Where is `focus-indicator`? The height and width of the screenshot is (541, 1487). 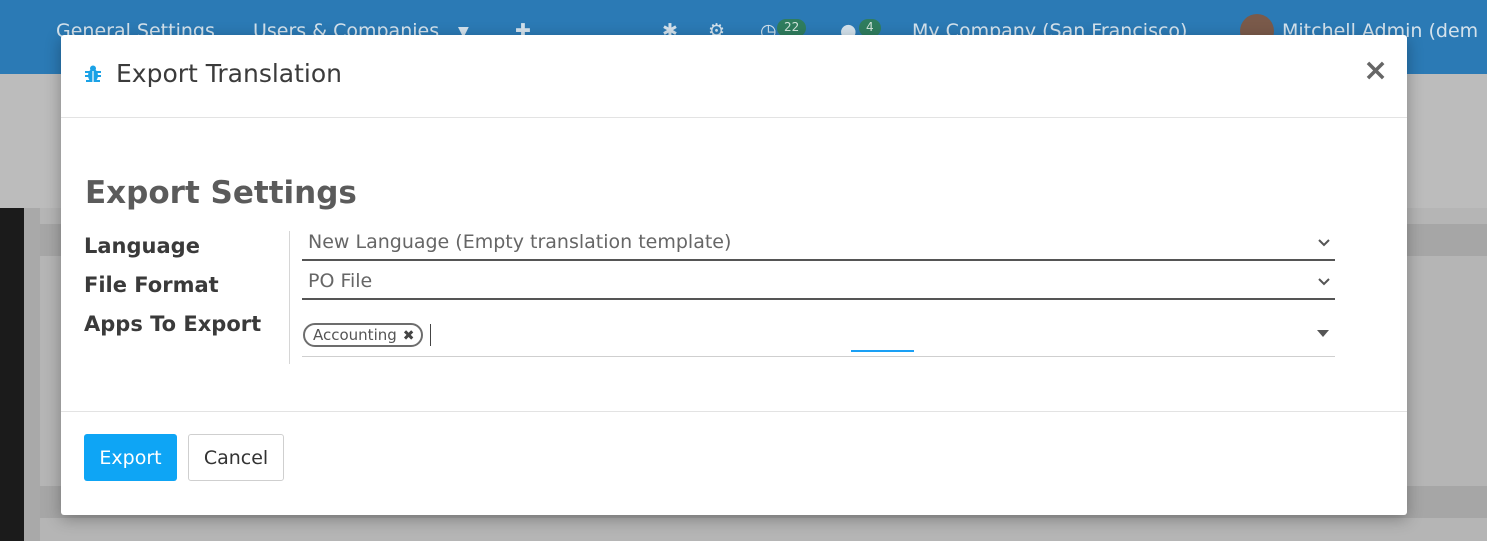 focus-indicator is located at coordinates (882, 351).